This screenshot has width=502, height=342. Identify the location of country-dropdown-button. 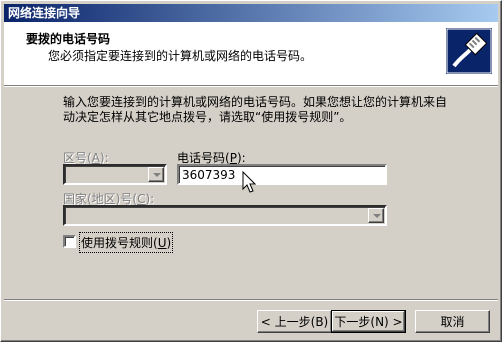
(376, 215).